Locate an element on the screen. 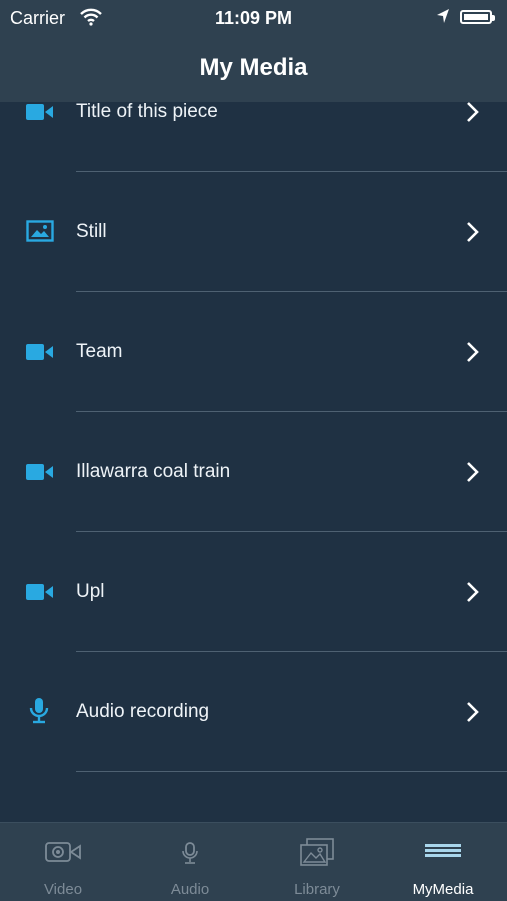  tab-audio: Audio is located at coordinates (190, 862).